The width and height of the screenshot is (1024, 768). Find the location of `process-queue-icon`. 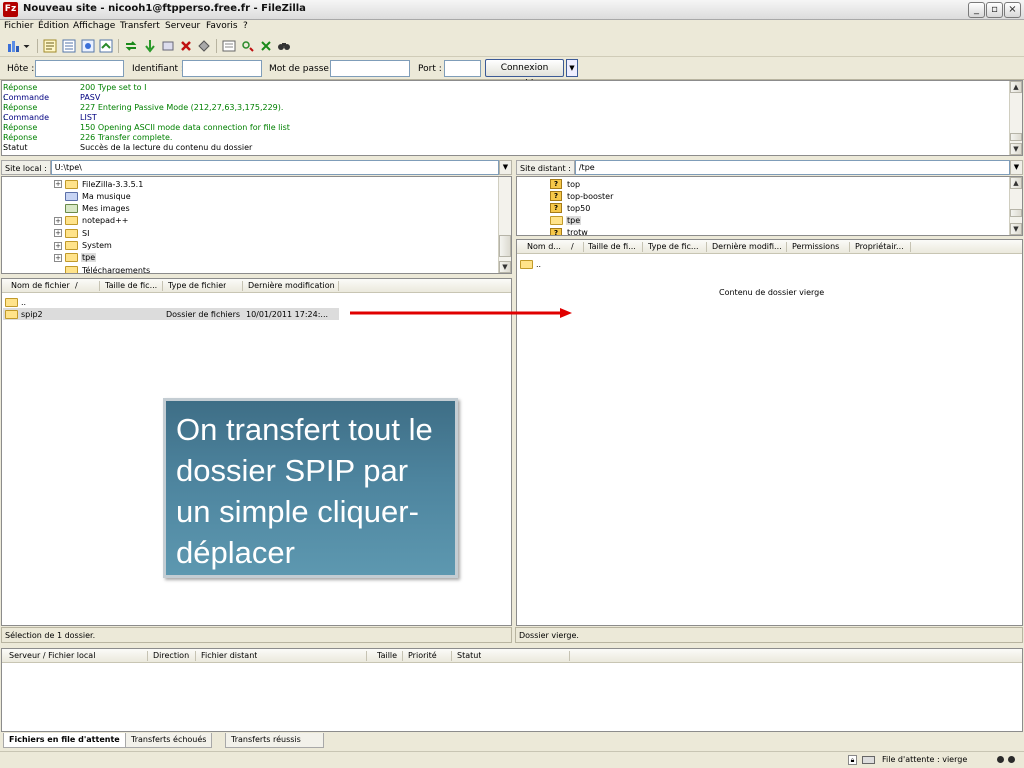

process-queue-icon is located at coordinates (150, 46).